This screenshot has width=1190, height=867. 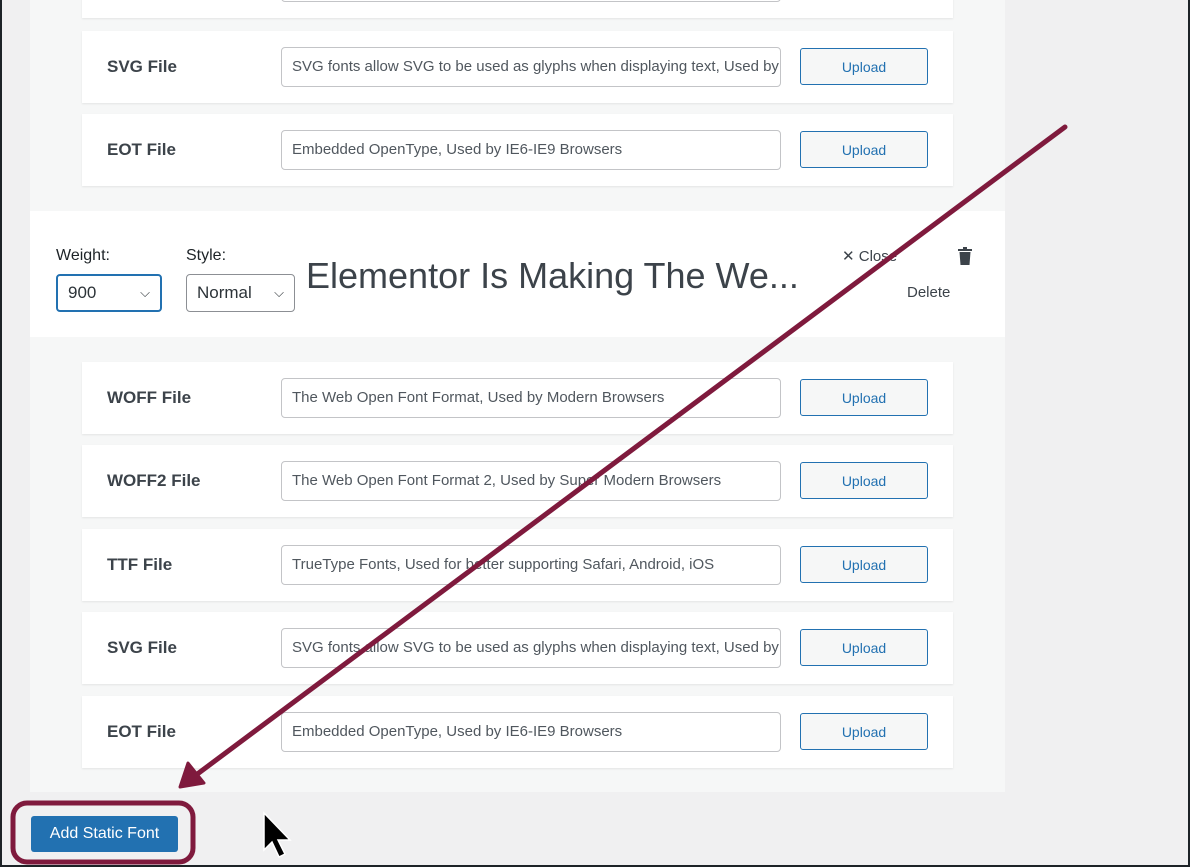 What do you see at coordinates (149, 397) in the screenshot?
I see `file-label: WOFF File` at bounding box center [149, 397].